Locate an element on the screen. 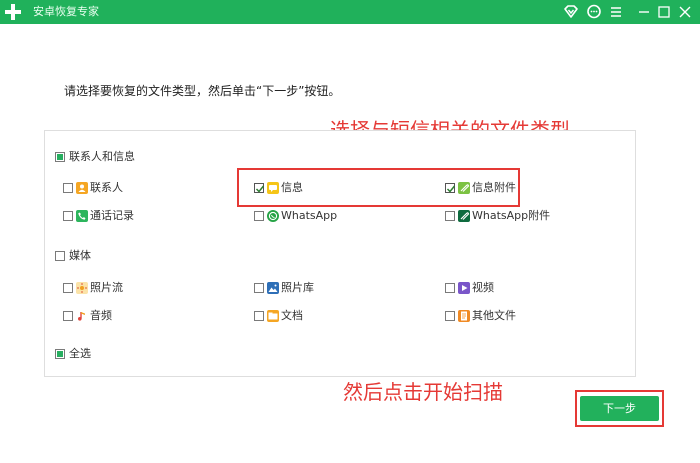  photo-library-icon is located at coordinates (273, 288).